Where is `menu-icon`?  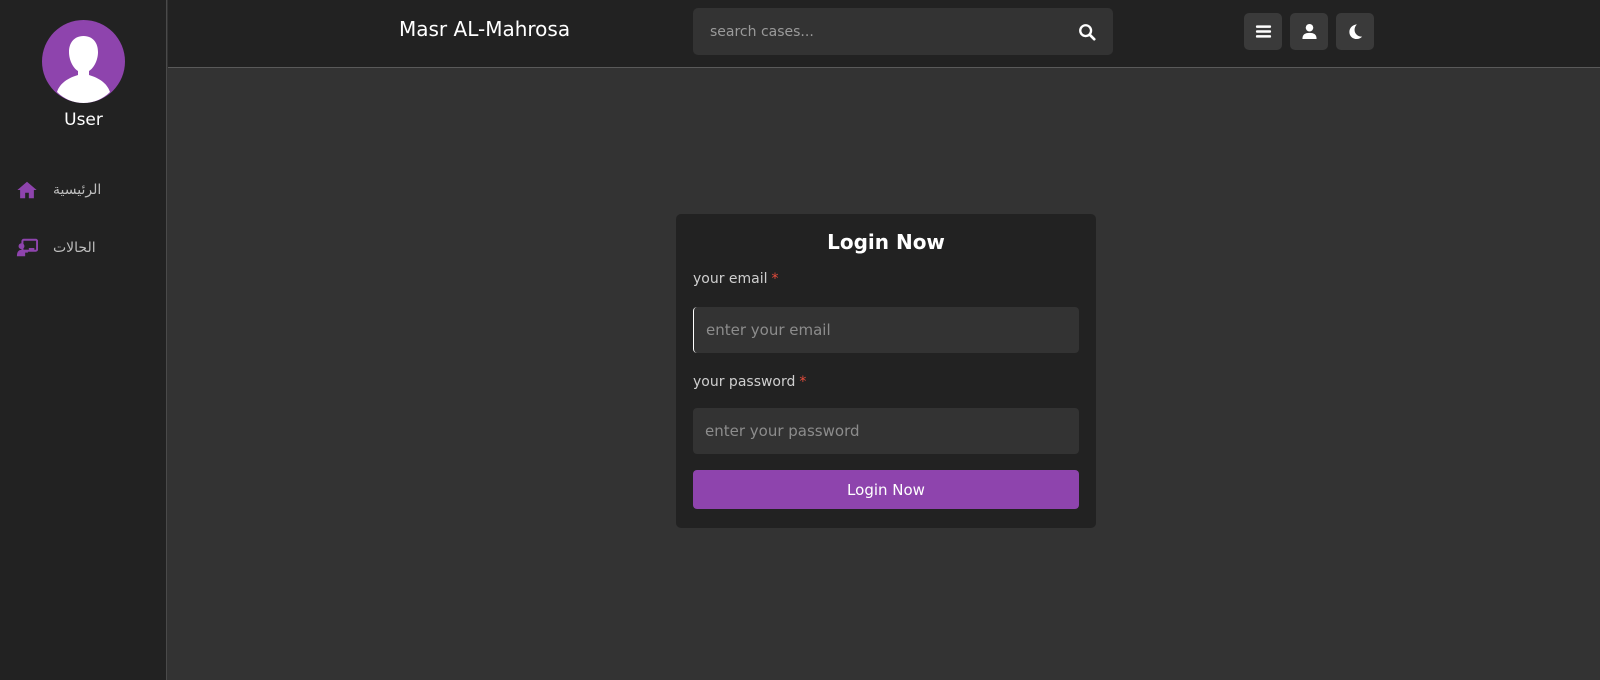 menu-icon is located at coordinates (1263, 31).